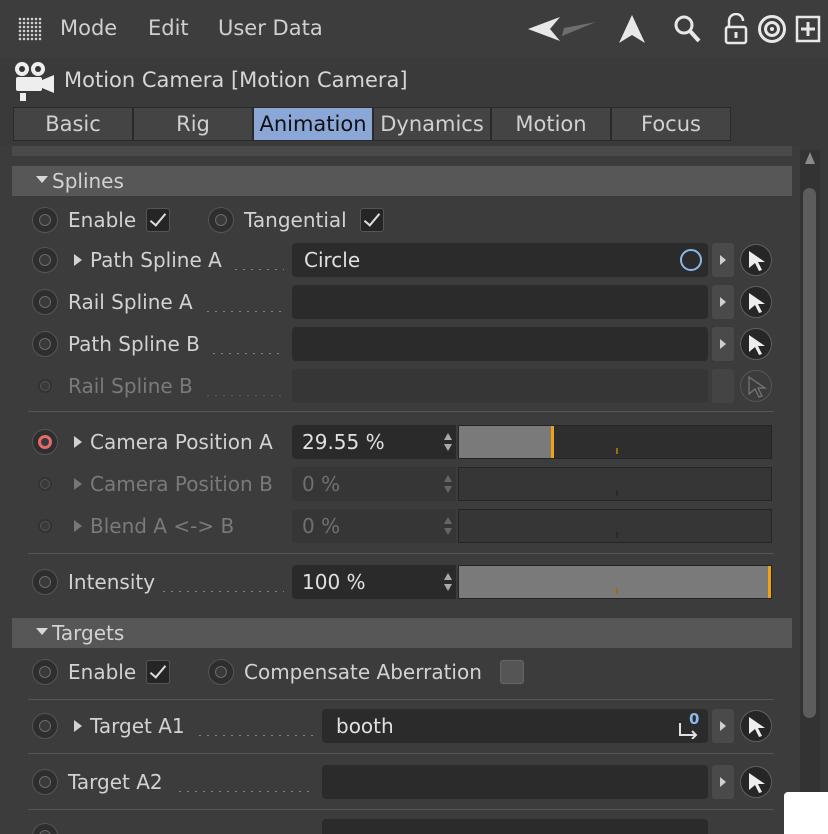 The width and height of the screenshot is (828, 834). What do you see at coordinates (500, 260) in the screenshot?
I see `path-spline-a-field: Circle` at bounding box center [500, 260].